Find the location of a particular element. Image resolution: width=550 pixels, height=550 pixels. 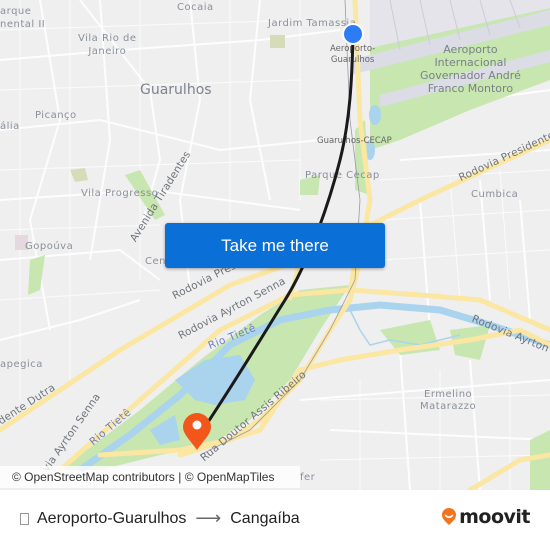

footer: Aeroporto-Guarulhos ⟶ Cangaíba moovit is located at coordinates (275, 520).